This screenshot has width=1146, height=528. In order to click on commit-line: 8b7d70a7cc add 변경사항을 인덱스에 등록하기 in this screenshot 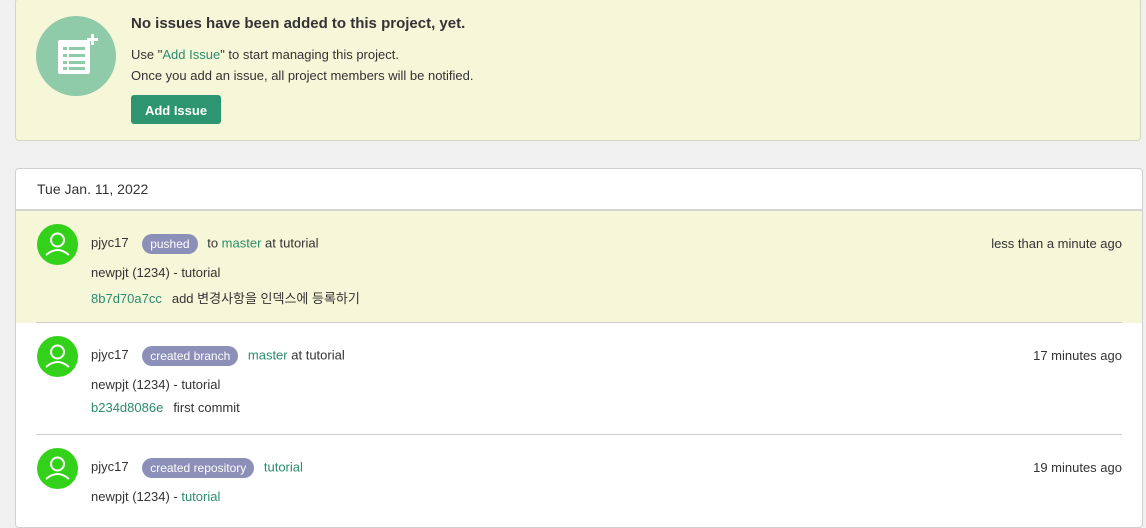, I will do `click(225, 297)`.